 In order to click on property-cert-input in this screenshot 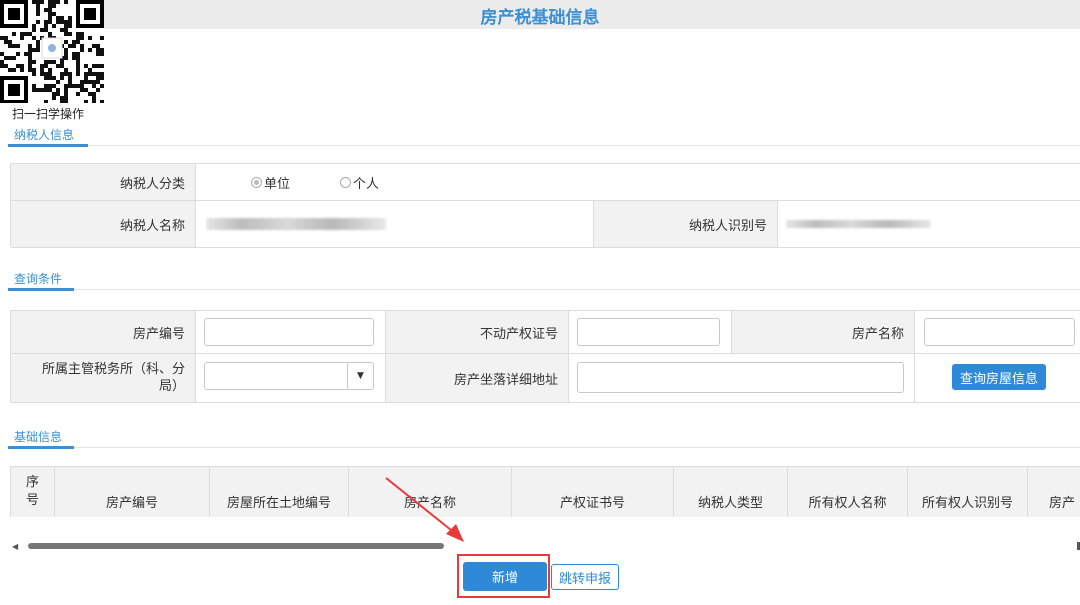, I will do `click(648, 332)`.